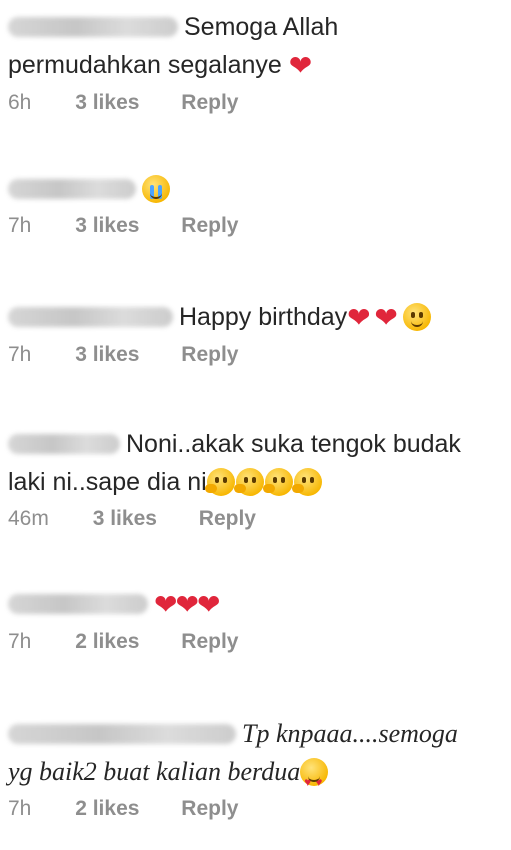  Describe the element at coordinates (255, 332) in the screenshot. I see `comment-item: Happy birthday❤ ❤ 7h 3 likes Reply` at that location.